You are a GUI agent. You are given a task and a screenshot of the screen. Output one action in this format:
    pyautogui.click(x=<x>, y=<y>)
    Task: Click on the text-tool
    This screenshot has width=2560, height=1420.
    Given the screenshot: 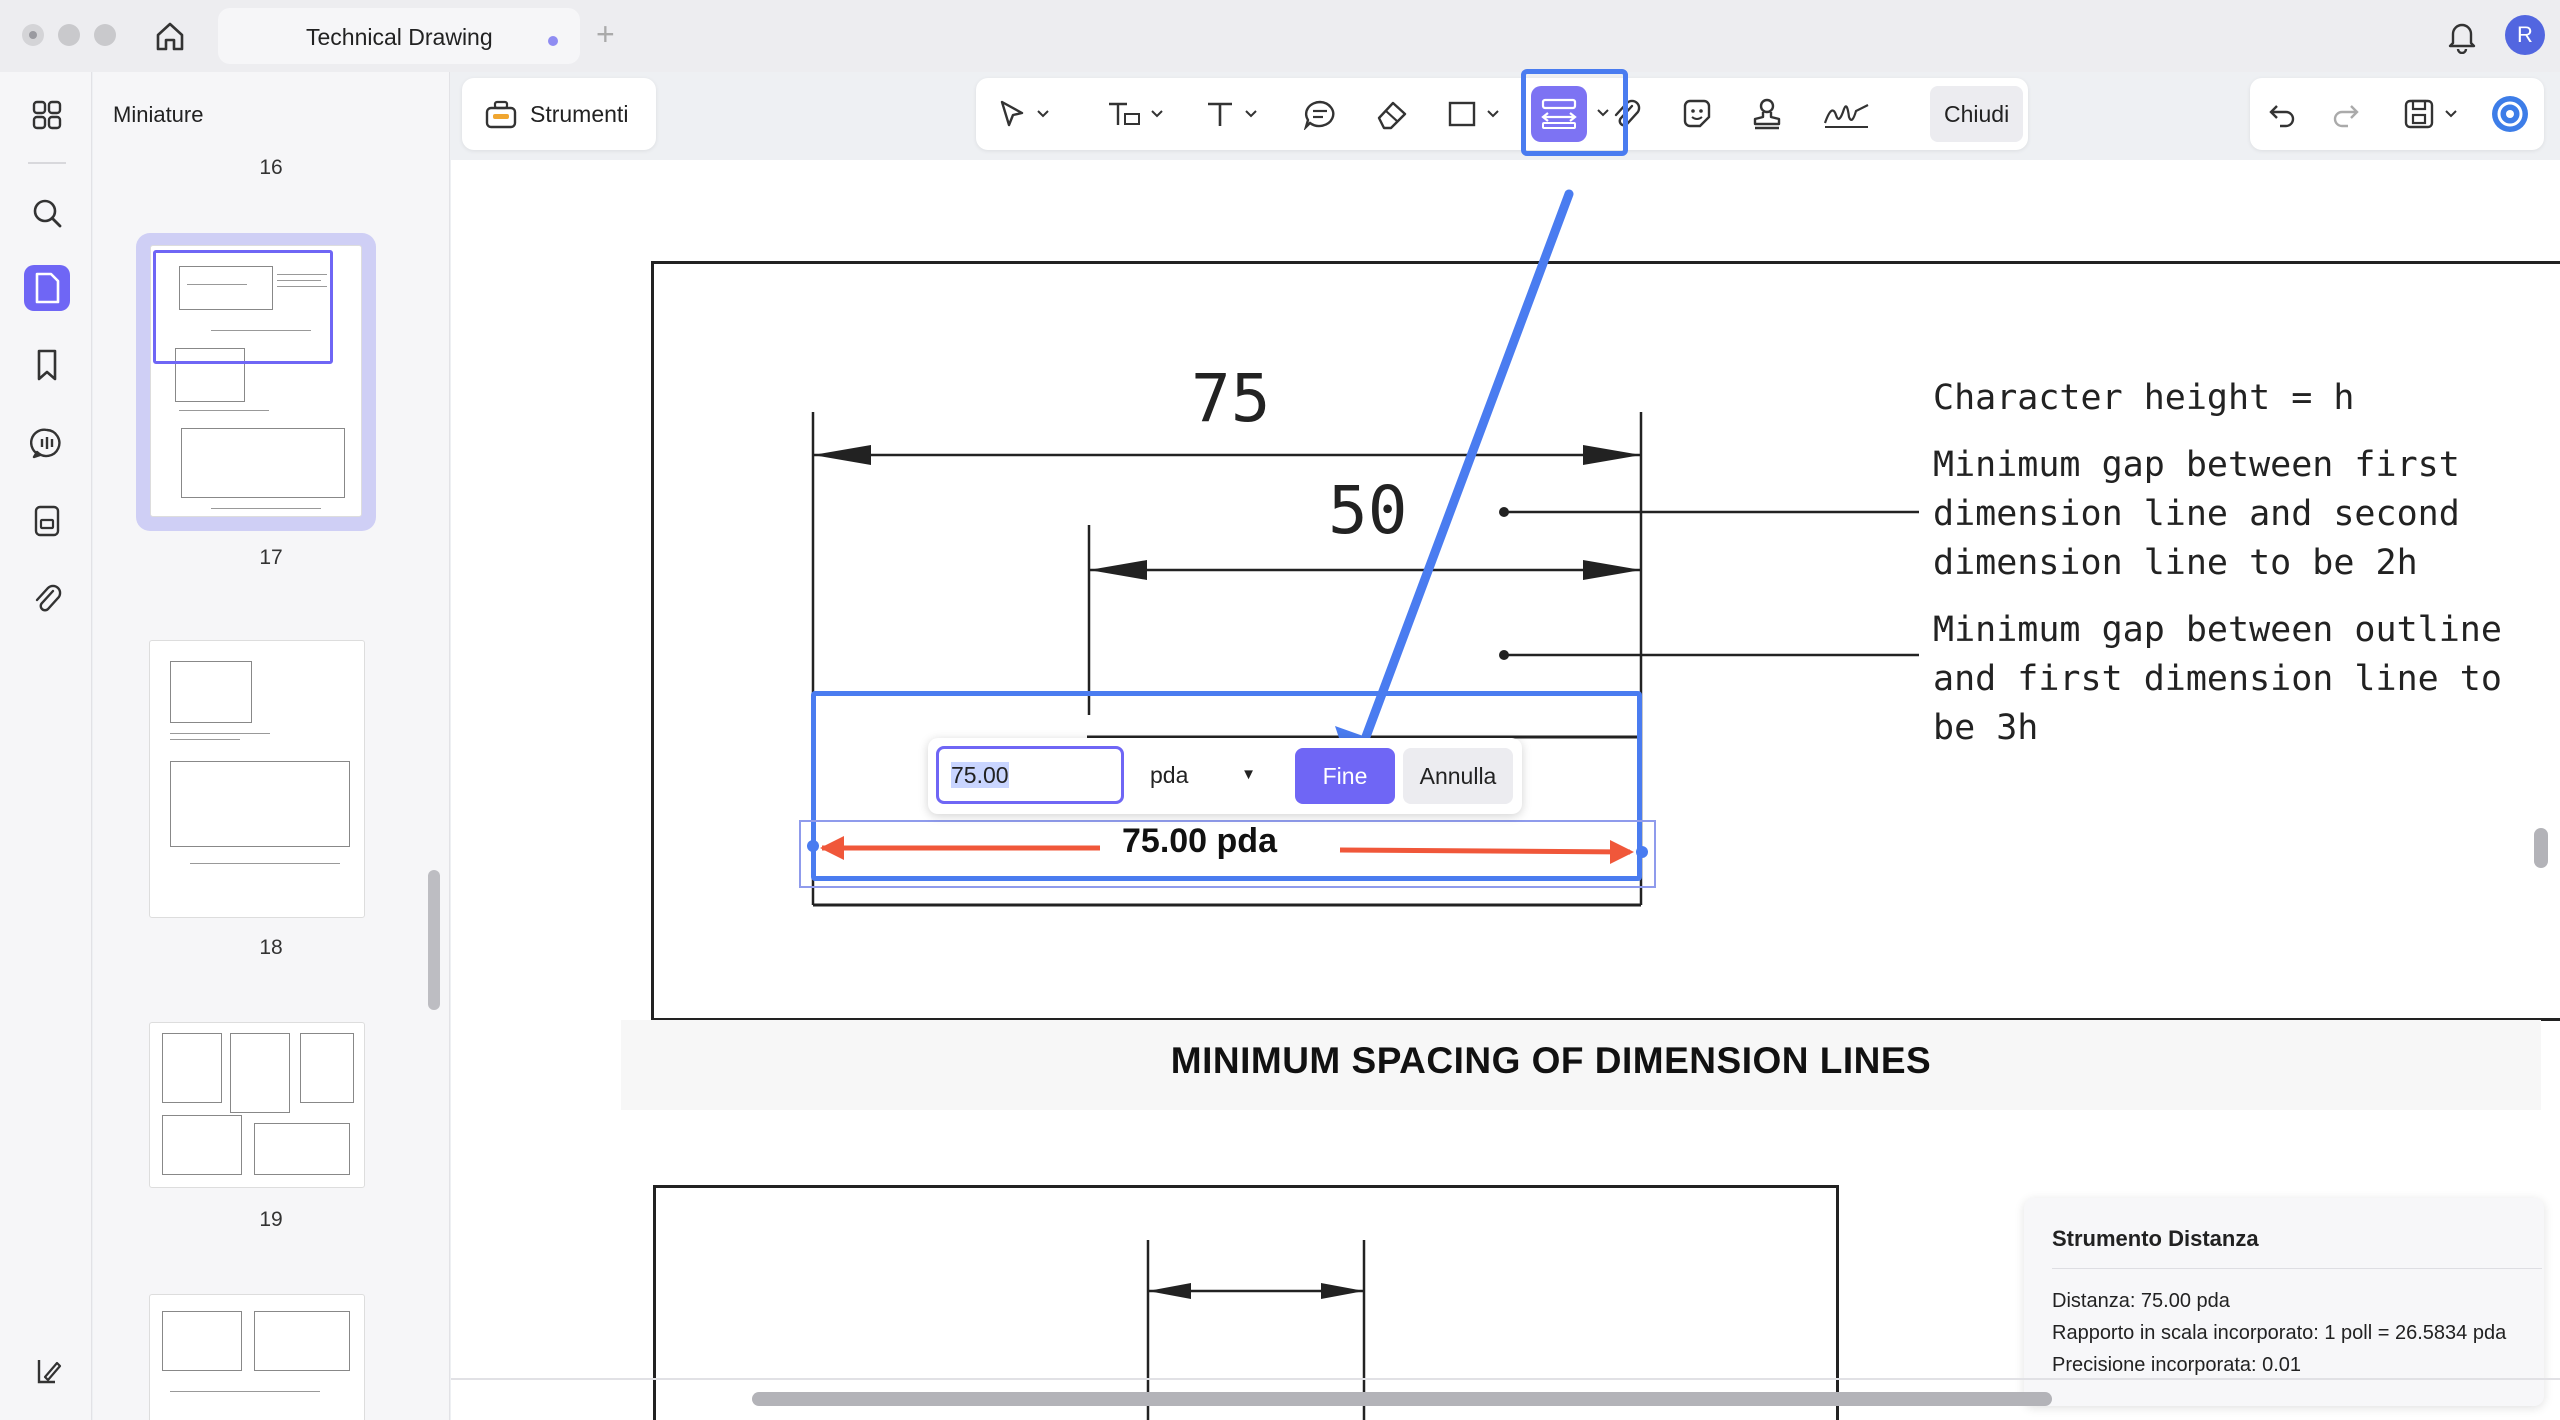 What is the action you would take?
    pyautogui.click(x=1231, y=114)
    